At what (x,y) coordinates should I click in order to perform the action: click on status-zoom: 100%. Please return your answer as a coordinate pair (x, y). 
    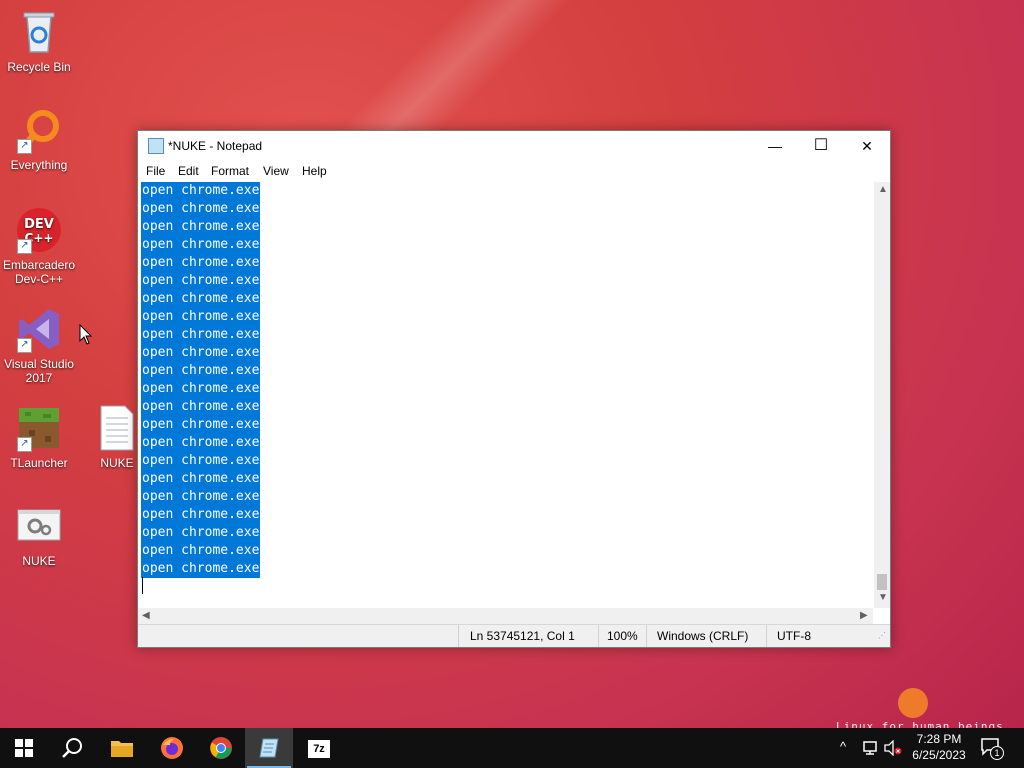
    Looking at the image, I should click on (622, 636).